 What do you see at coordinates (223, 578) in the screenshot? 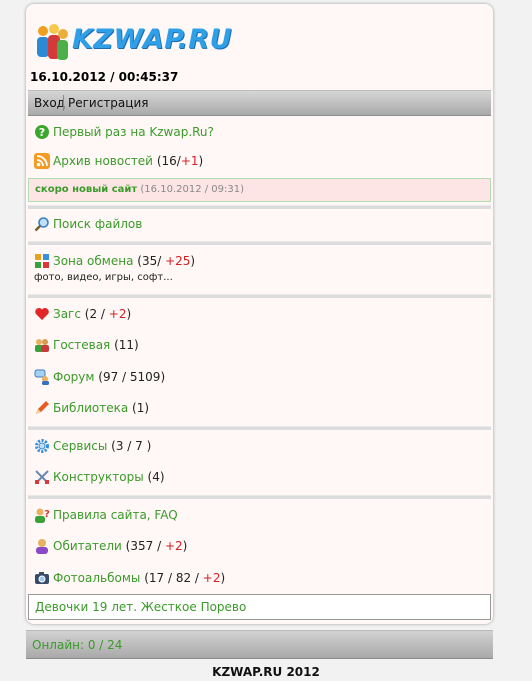
I see `photoalbums-count-close: )` at bounding box center [223, 578].